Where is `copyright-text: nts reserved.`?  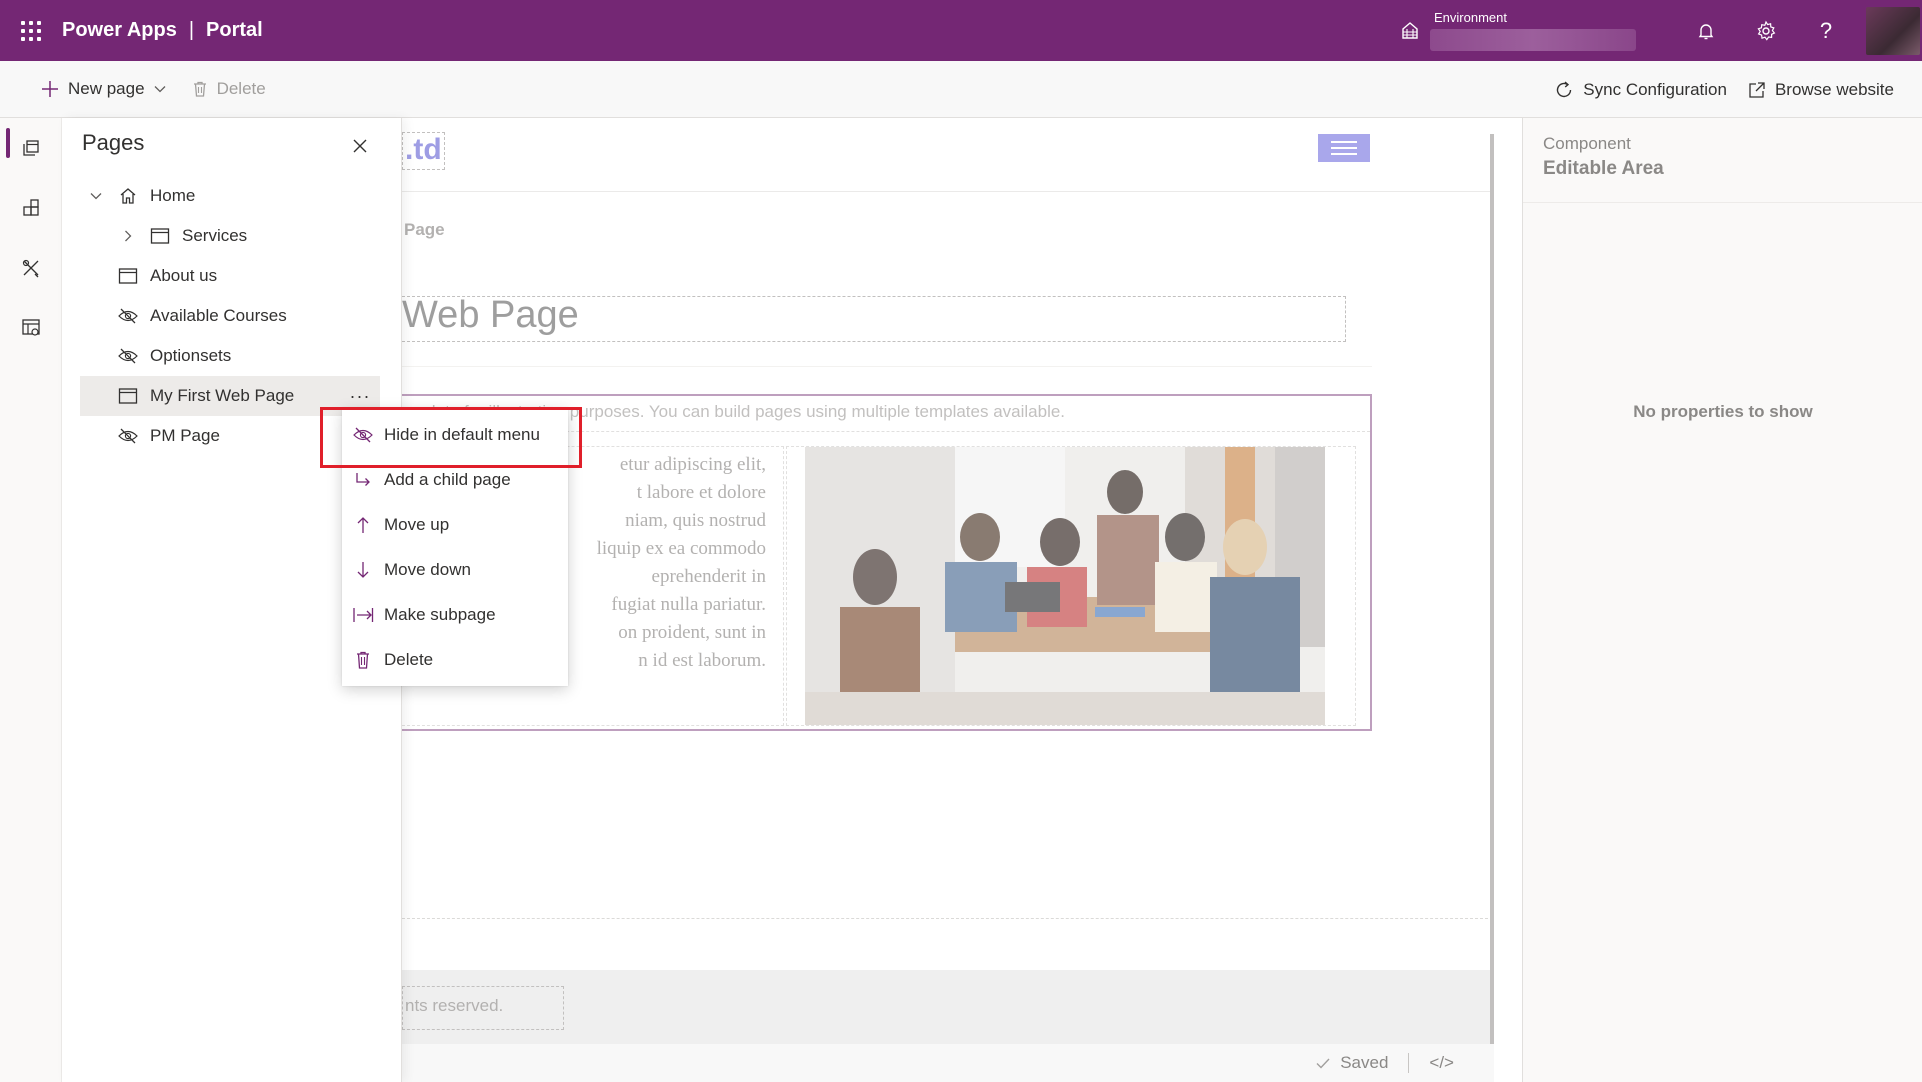 copyright-text: nts reserved. is located at coordinates (483, 1008).